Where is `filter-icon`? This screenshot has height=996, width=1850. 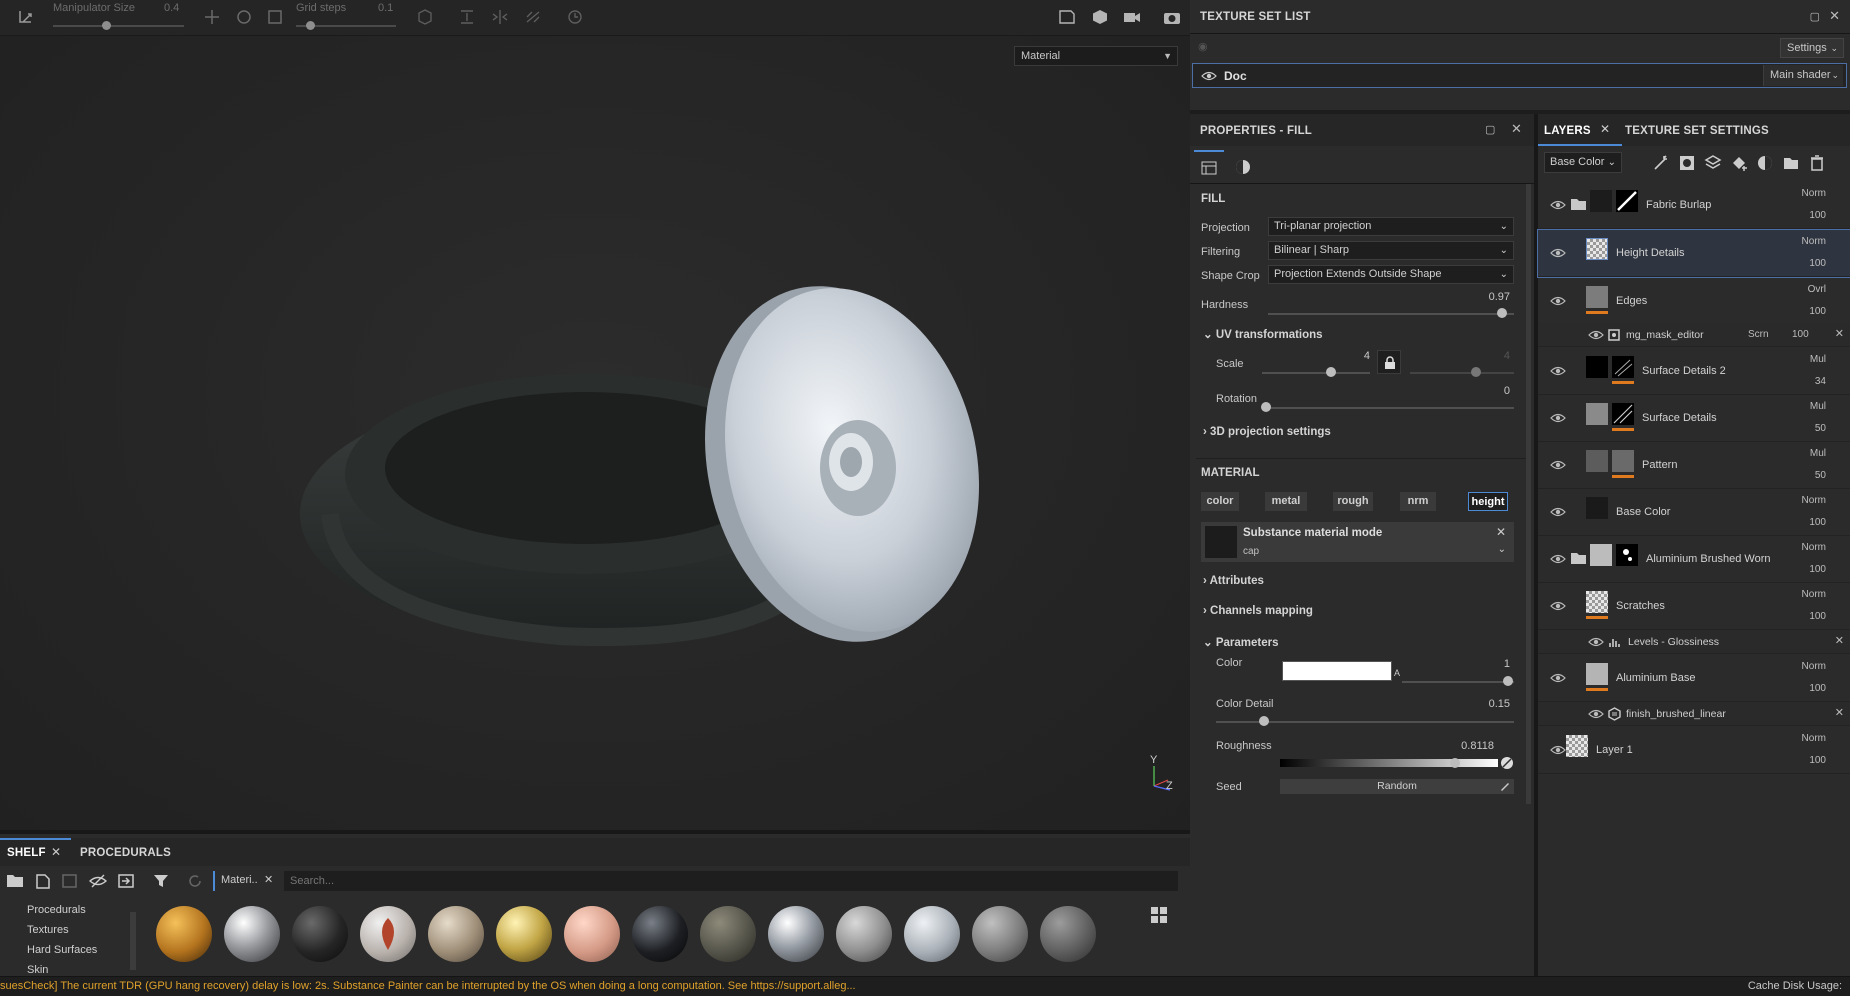 filter-icon is located at coordinates (161, 881).